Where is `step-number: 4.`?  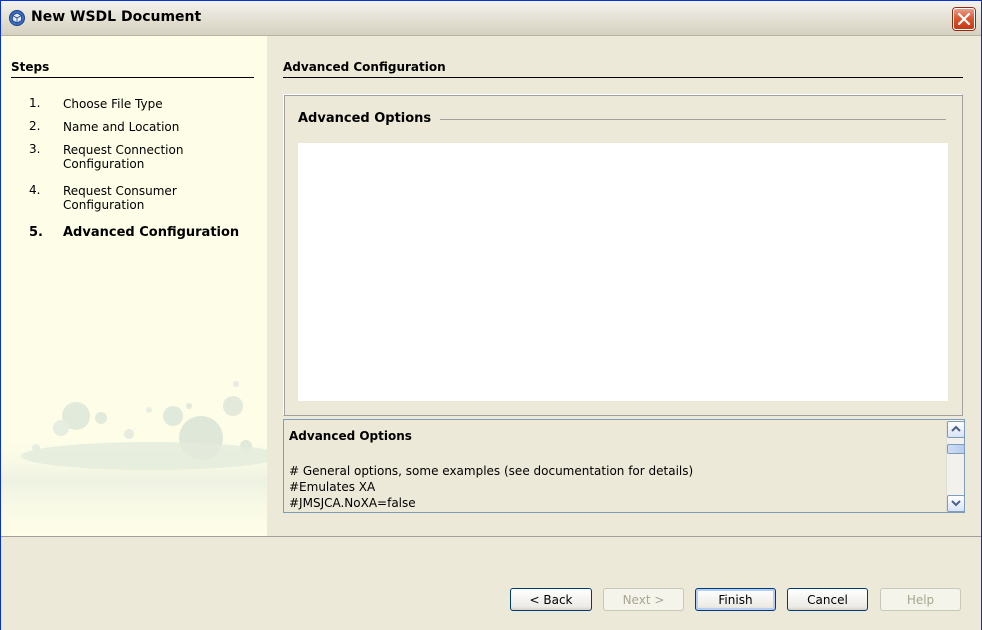
step-number: 4. is located at coordinates (35, 190).